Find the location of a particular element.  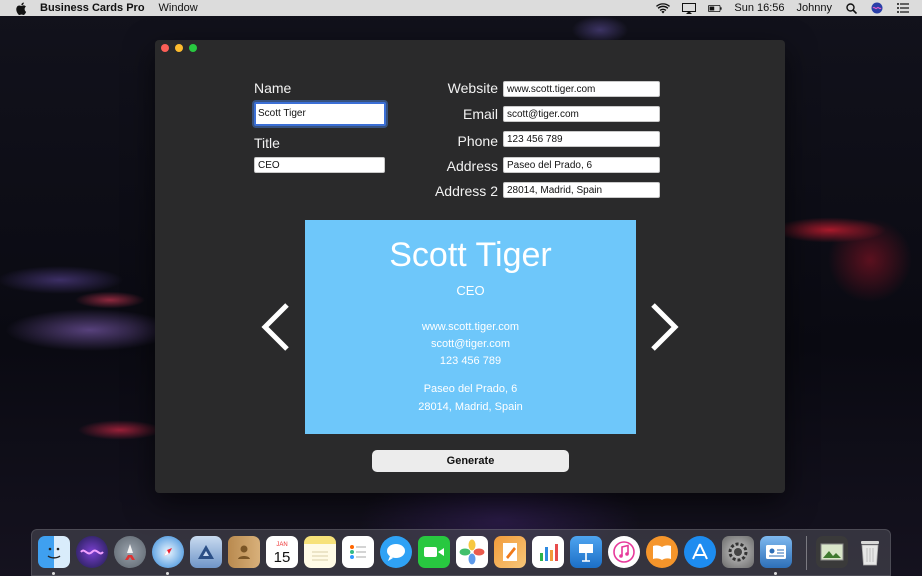

calendar-month: JAN is located at coordinates (281, 545).